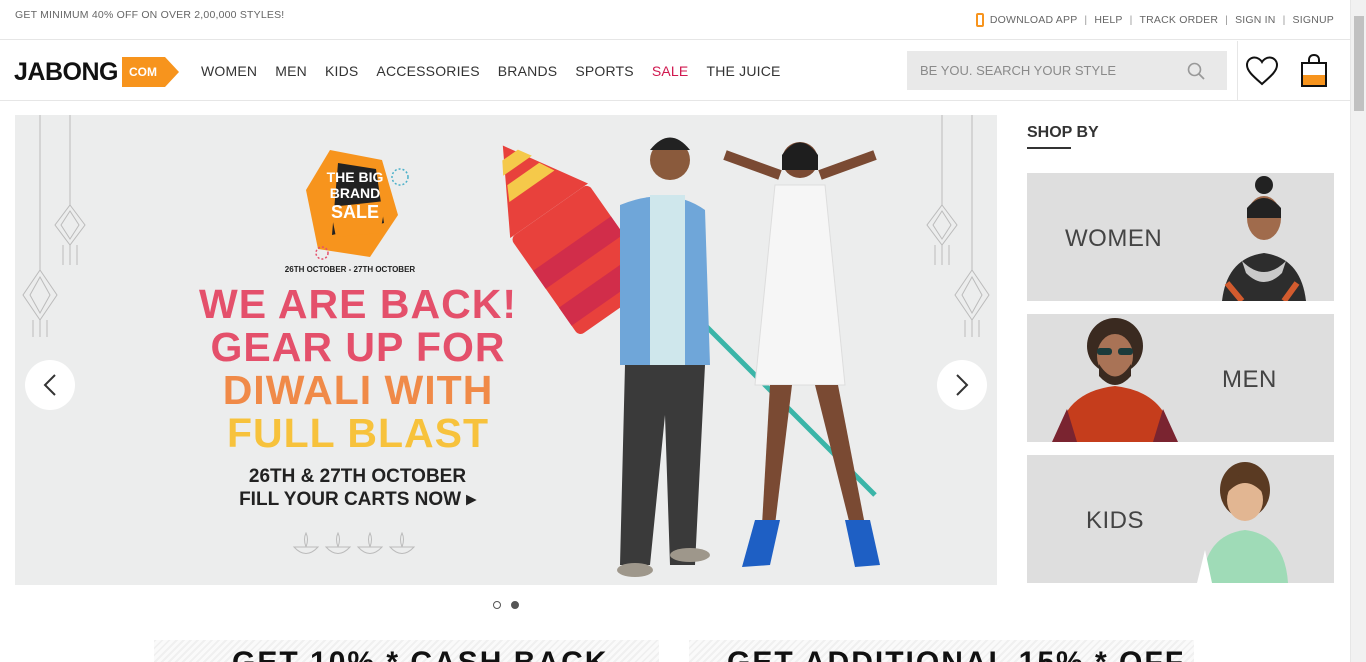 This screenshot has width=1366, height=662. Describe the element at coordinates (1242, 522) in the screenshot. I see `kids-model-image` at that location.